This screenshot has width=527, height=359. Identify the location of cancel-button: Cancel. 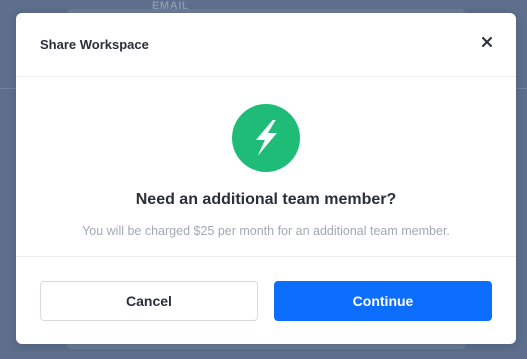
(149, 301).